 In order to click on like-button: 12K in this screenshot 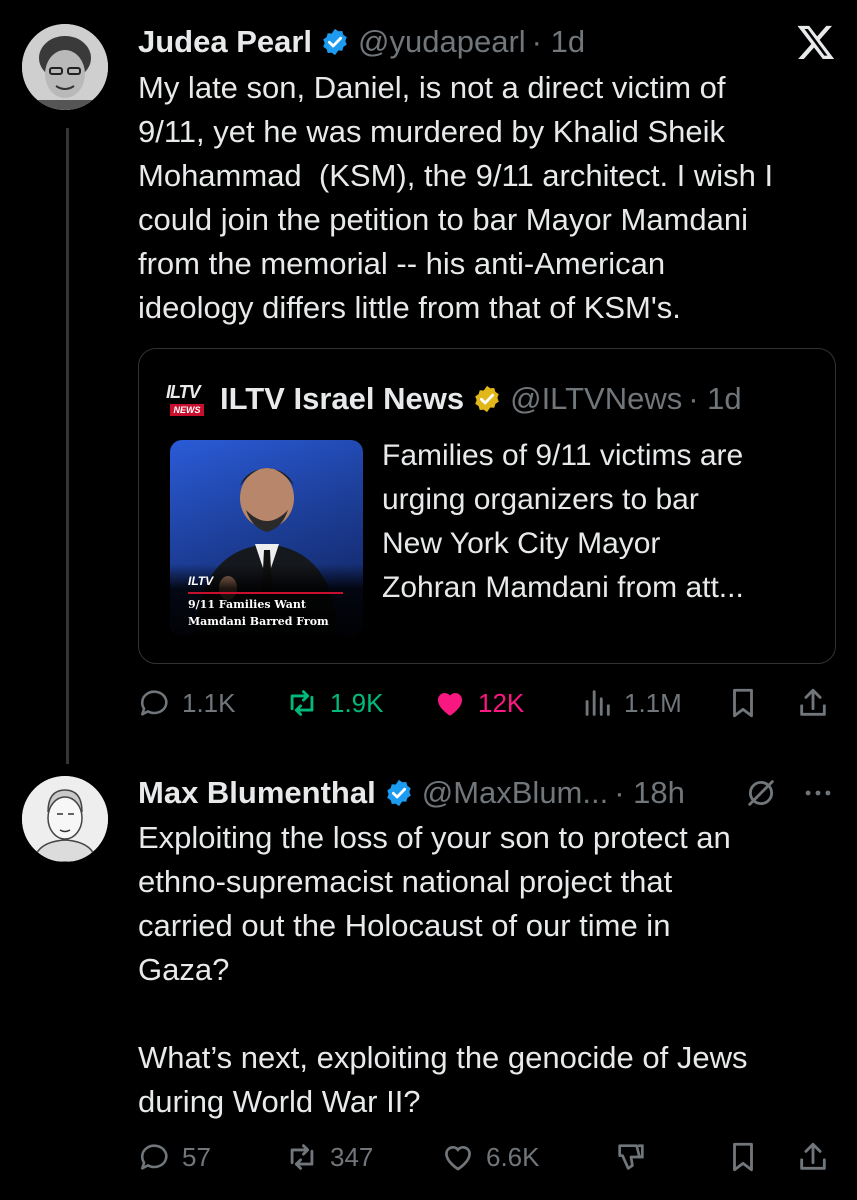, I will do `click(478, 703)`.